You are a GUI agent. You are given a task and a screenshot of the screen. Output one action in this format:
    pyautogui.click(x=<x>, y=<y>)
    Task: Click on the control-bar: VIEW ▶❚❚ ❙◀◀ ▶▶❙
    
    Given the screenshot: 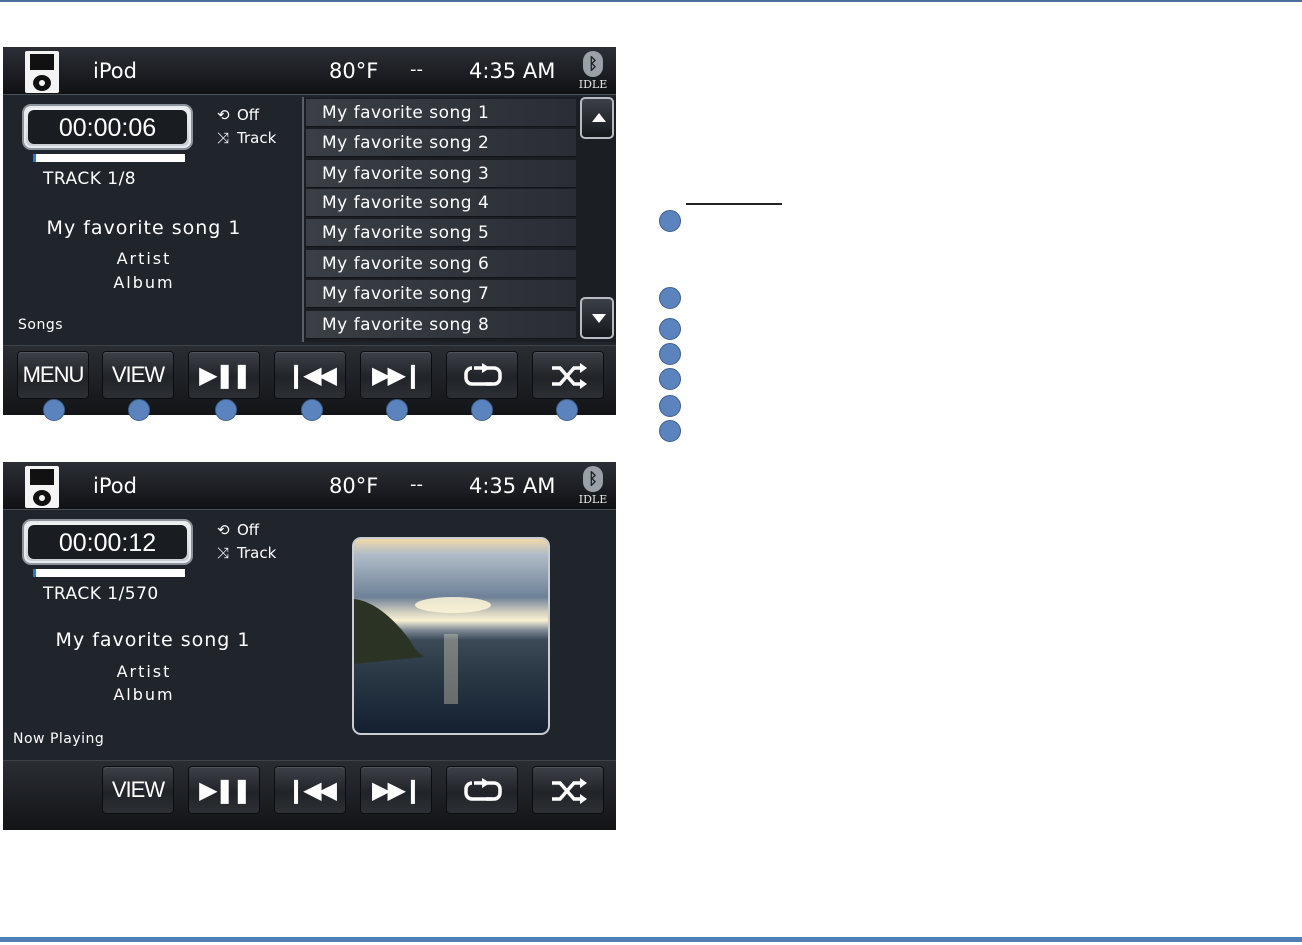 What is the action you would take?
    pyautogui.click(x=309, y=795)
    